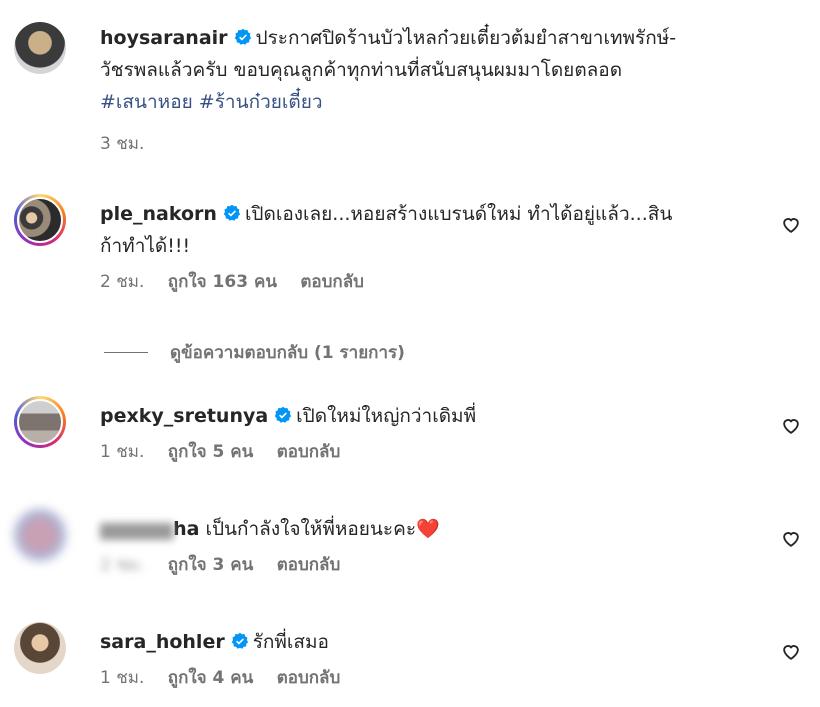  I want to click on username: ple_nakorn, so click(158, 214).